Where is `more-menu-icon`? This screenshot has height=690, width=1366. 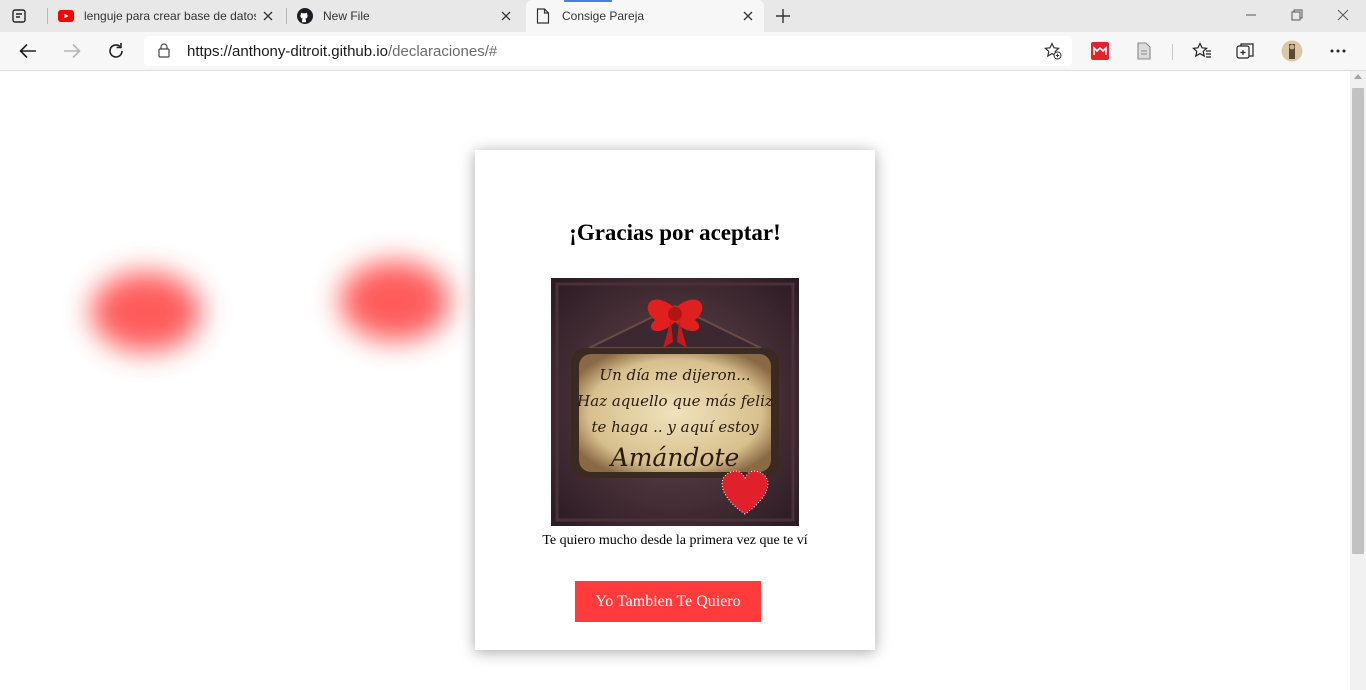 more-menu-icon is located at coordinates (1338, 51).